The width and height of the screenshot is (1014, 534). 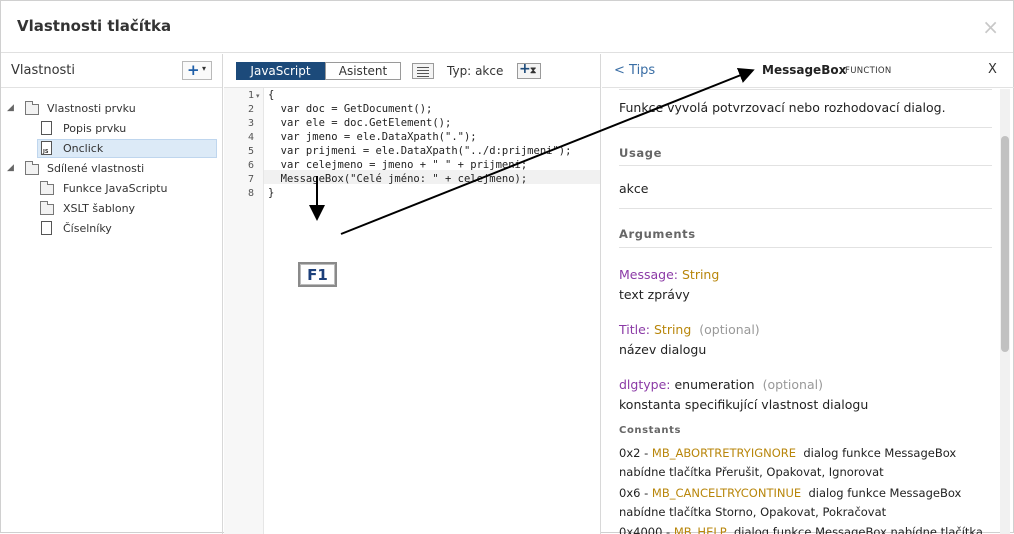 I want to click on line-number: 2, so click(x=250, y=109).